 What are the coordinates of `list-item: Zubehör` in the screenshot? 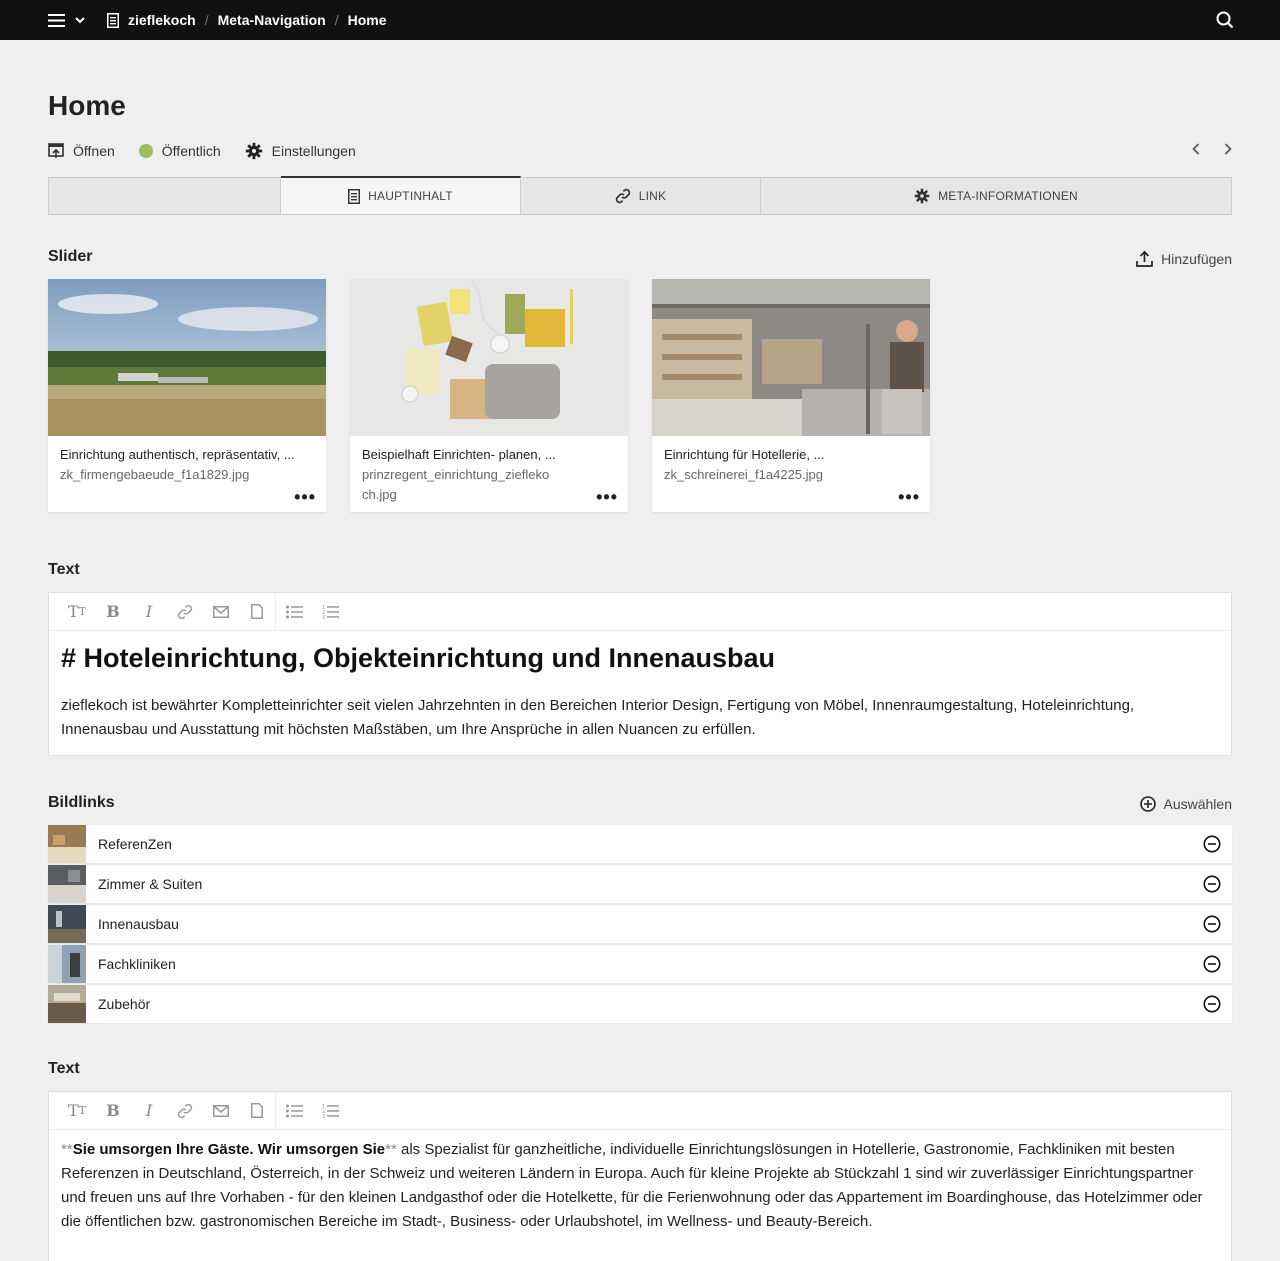 It's located at (640, 1004).